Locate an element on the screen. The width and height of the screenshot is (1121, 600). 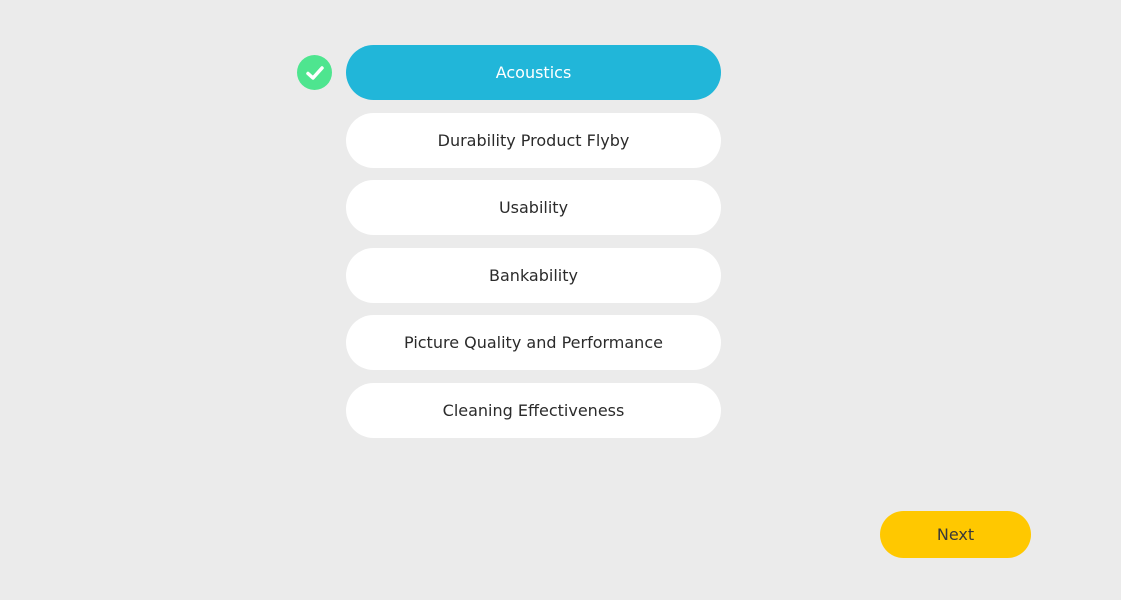
option-usability: Usability is located at coordinates (533, 207).